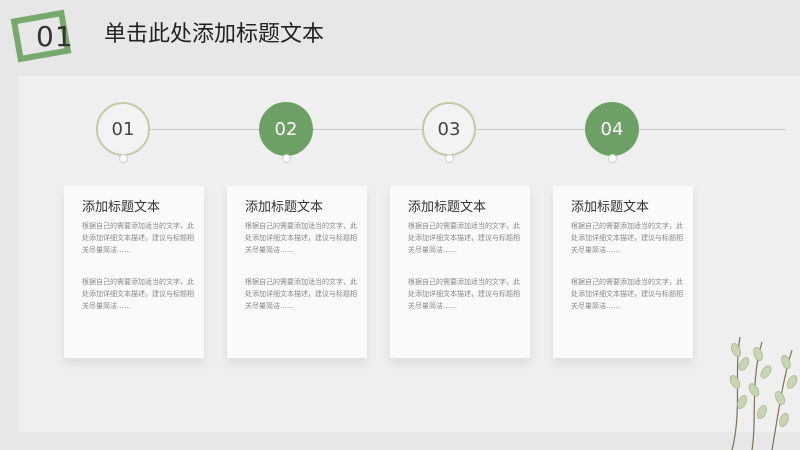 Image resolution: width=800 pixels, height=450 pixels. Describe the element at coordinates (214, 32) in the screenshot. I see `page-title: 单击此处添加标题文本` at that location.